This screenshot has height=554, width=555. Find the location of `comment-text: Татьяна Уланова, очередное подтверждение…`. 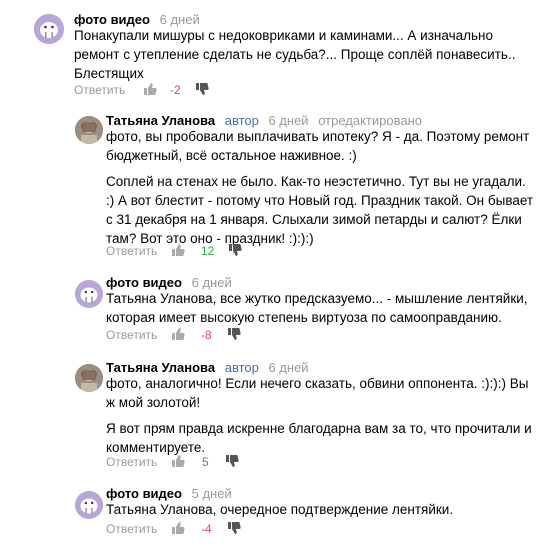

comment-text: Татьяна Уланова, очередное подтверждение… is located at coordinates (280, 509).